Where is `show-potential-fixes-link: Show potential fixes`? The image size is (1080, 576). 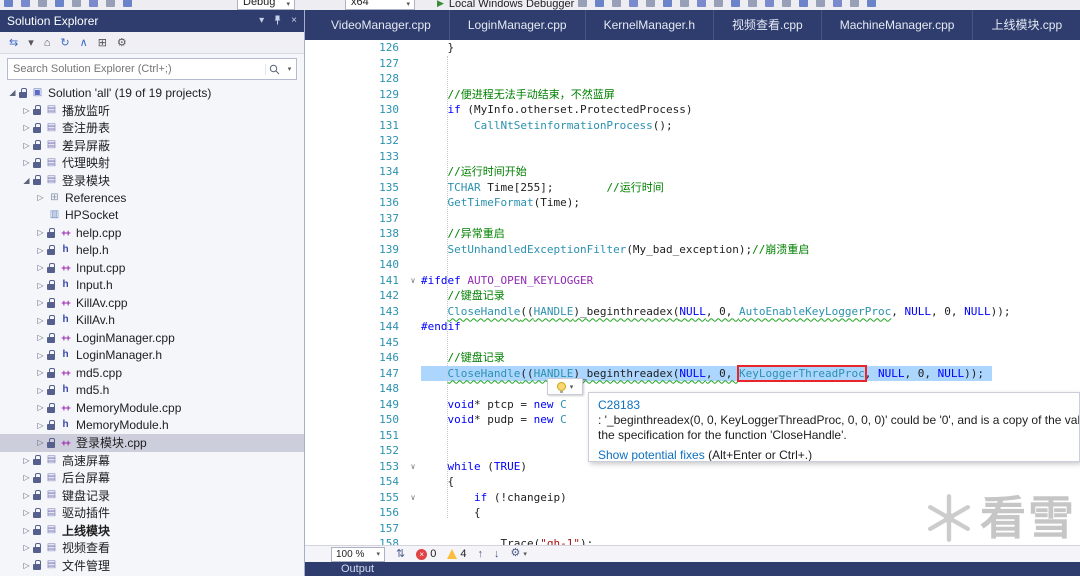 show-potential-fixes-link: Show potential fixes is located at coordinates (651, 454).